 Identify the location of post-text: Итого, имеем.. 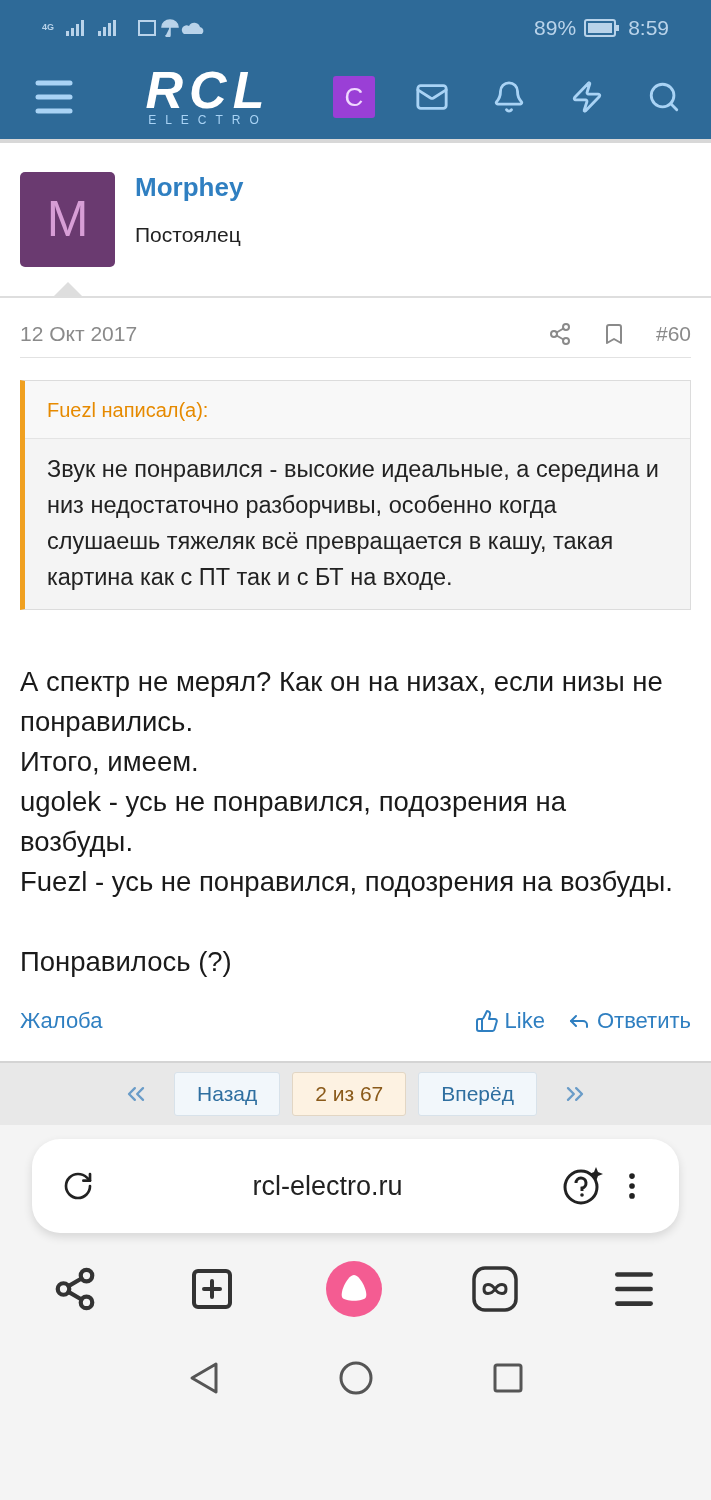
(110, 762).